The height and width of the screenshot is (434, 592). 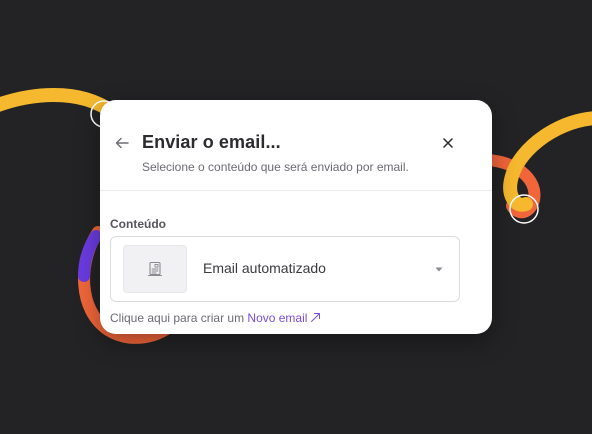 I want to click on close-button, so click(x=448, y=143).